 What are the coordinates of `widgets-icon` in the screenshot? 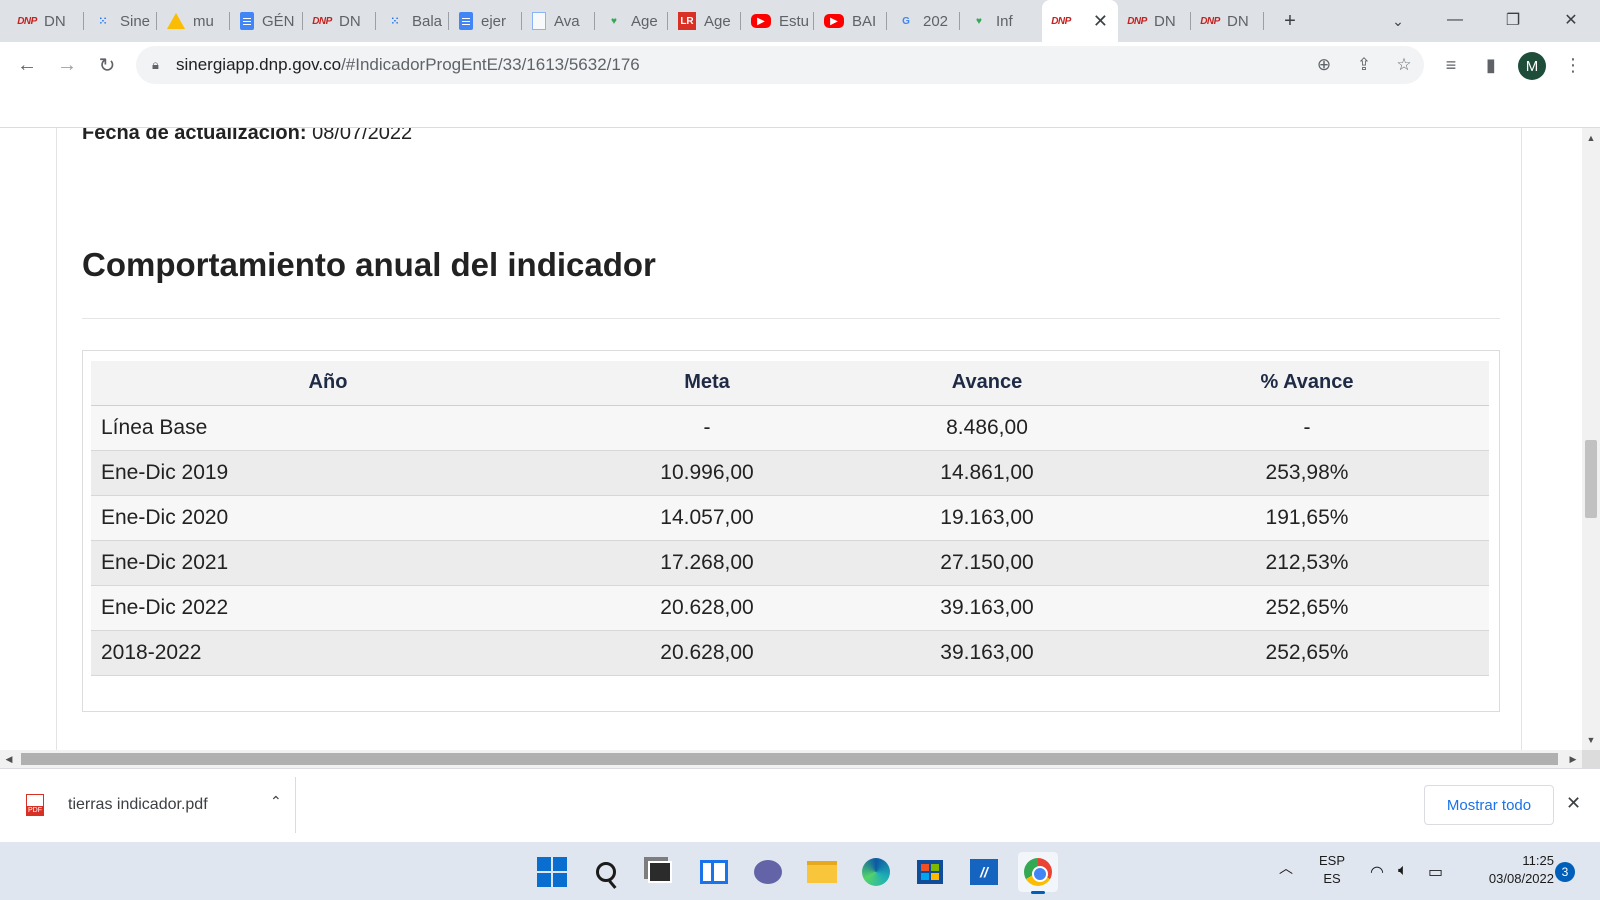 It's located at (714, 872).